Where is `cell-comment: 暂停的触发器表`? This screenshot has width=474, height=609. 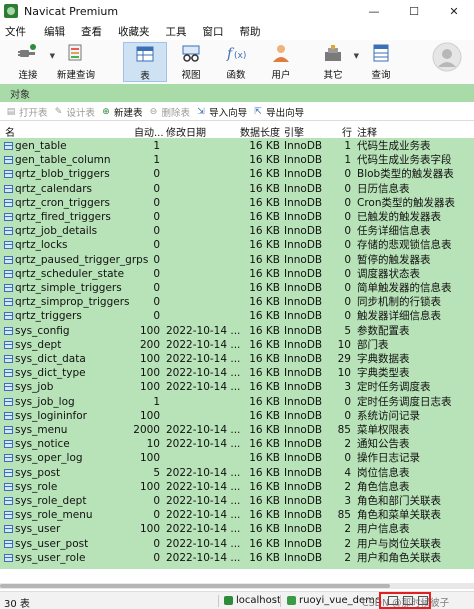 cell-comment: 暂停的触发器表 is located at coordinates (394, 259).